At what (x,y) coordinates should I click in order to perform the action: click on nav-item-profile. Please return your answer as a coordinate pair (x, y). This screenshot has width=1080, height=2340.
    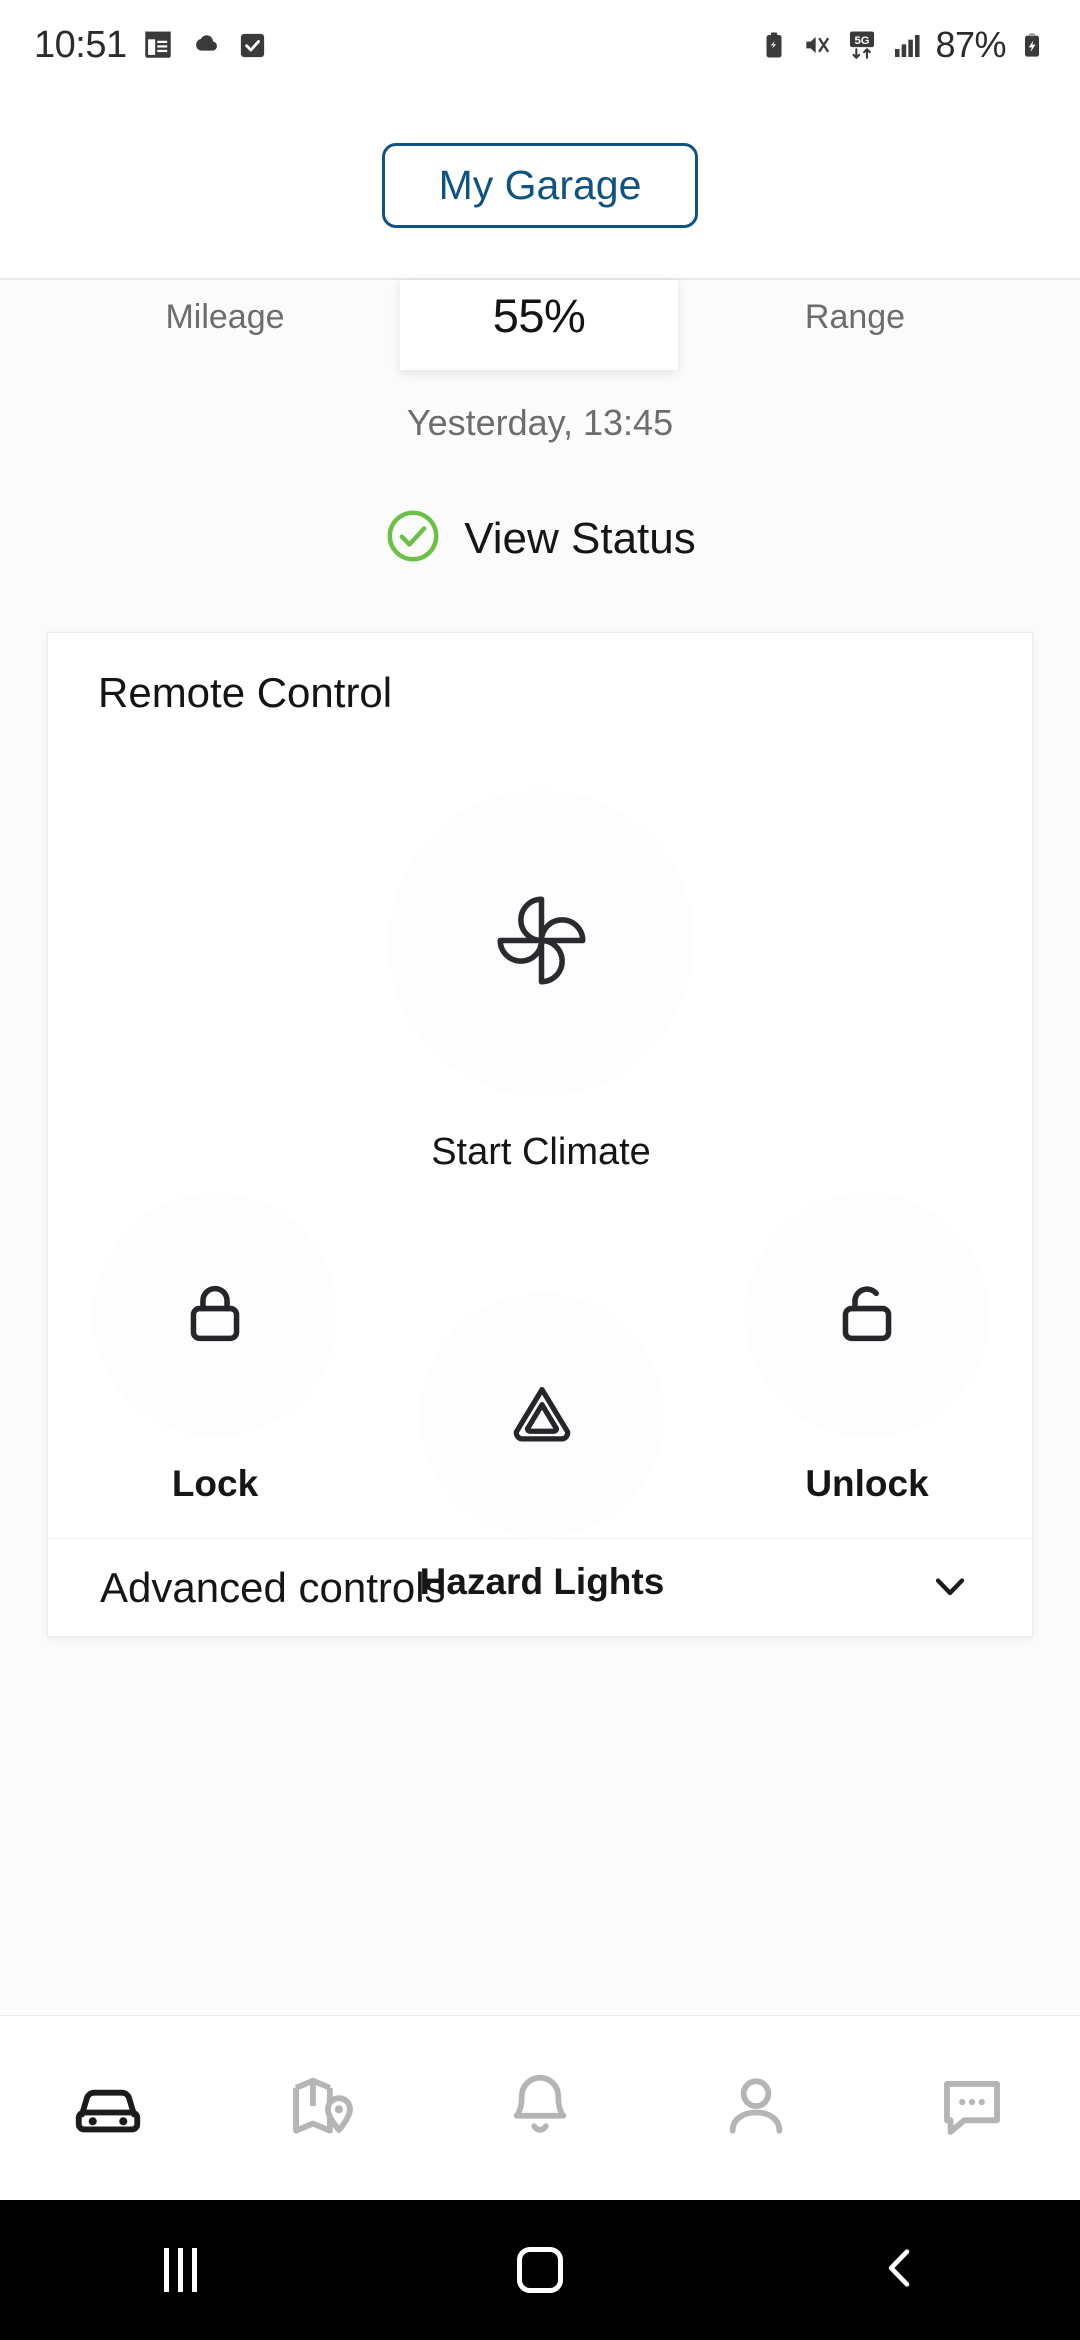
    Looking at the image, I should click on (756, 2108).